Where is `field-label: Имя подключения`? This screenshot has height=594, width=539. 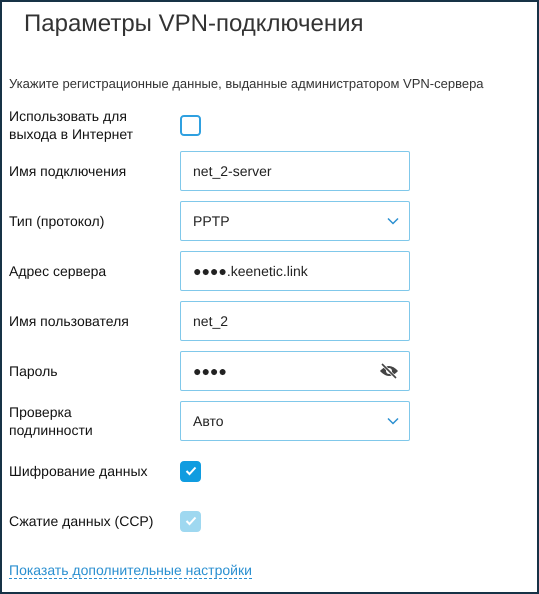 field-label: Имя подключения is located at coordinates (68, 171).